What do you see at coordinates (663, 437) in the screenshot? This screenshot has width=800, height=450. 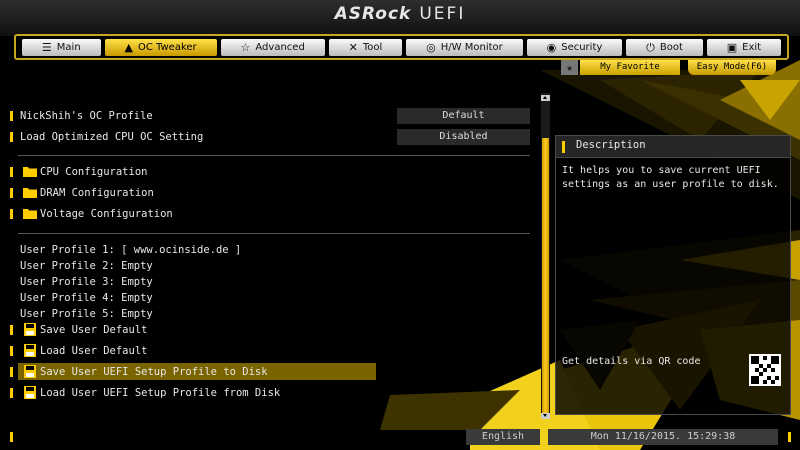 I see `datetime-display: Mon 11/16/2015. 15:29:38` at bounding box center [663, 437].